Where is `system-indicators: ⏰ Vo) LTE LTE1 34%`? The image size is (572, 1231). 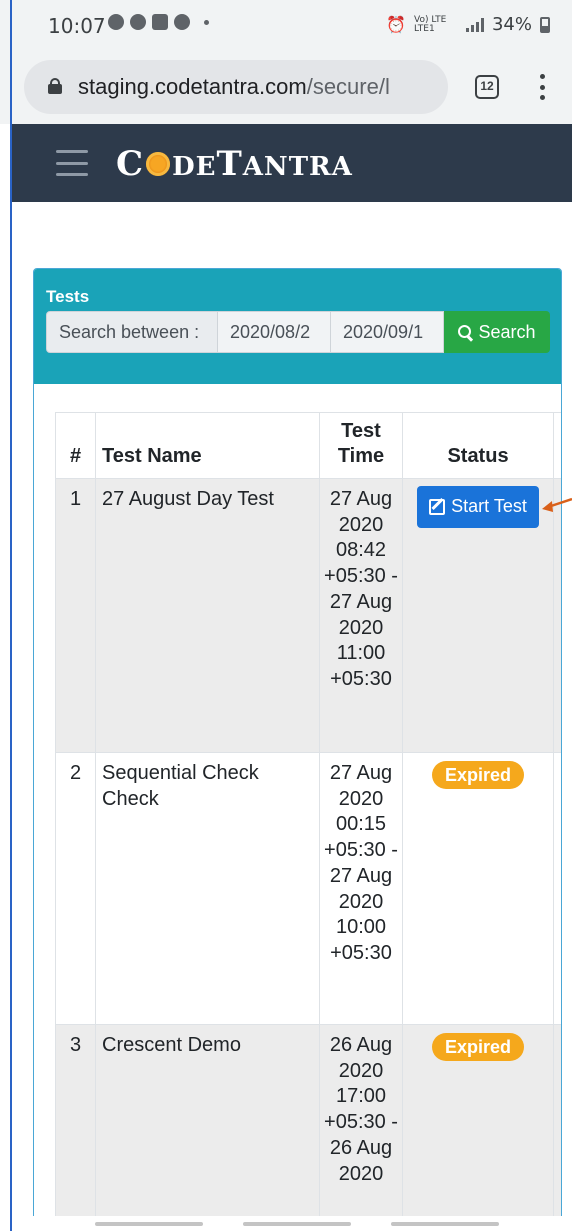
system-indicators: ⏰ Vo) LTE LTE1 34% is located at coordinates (468, 24).